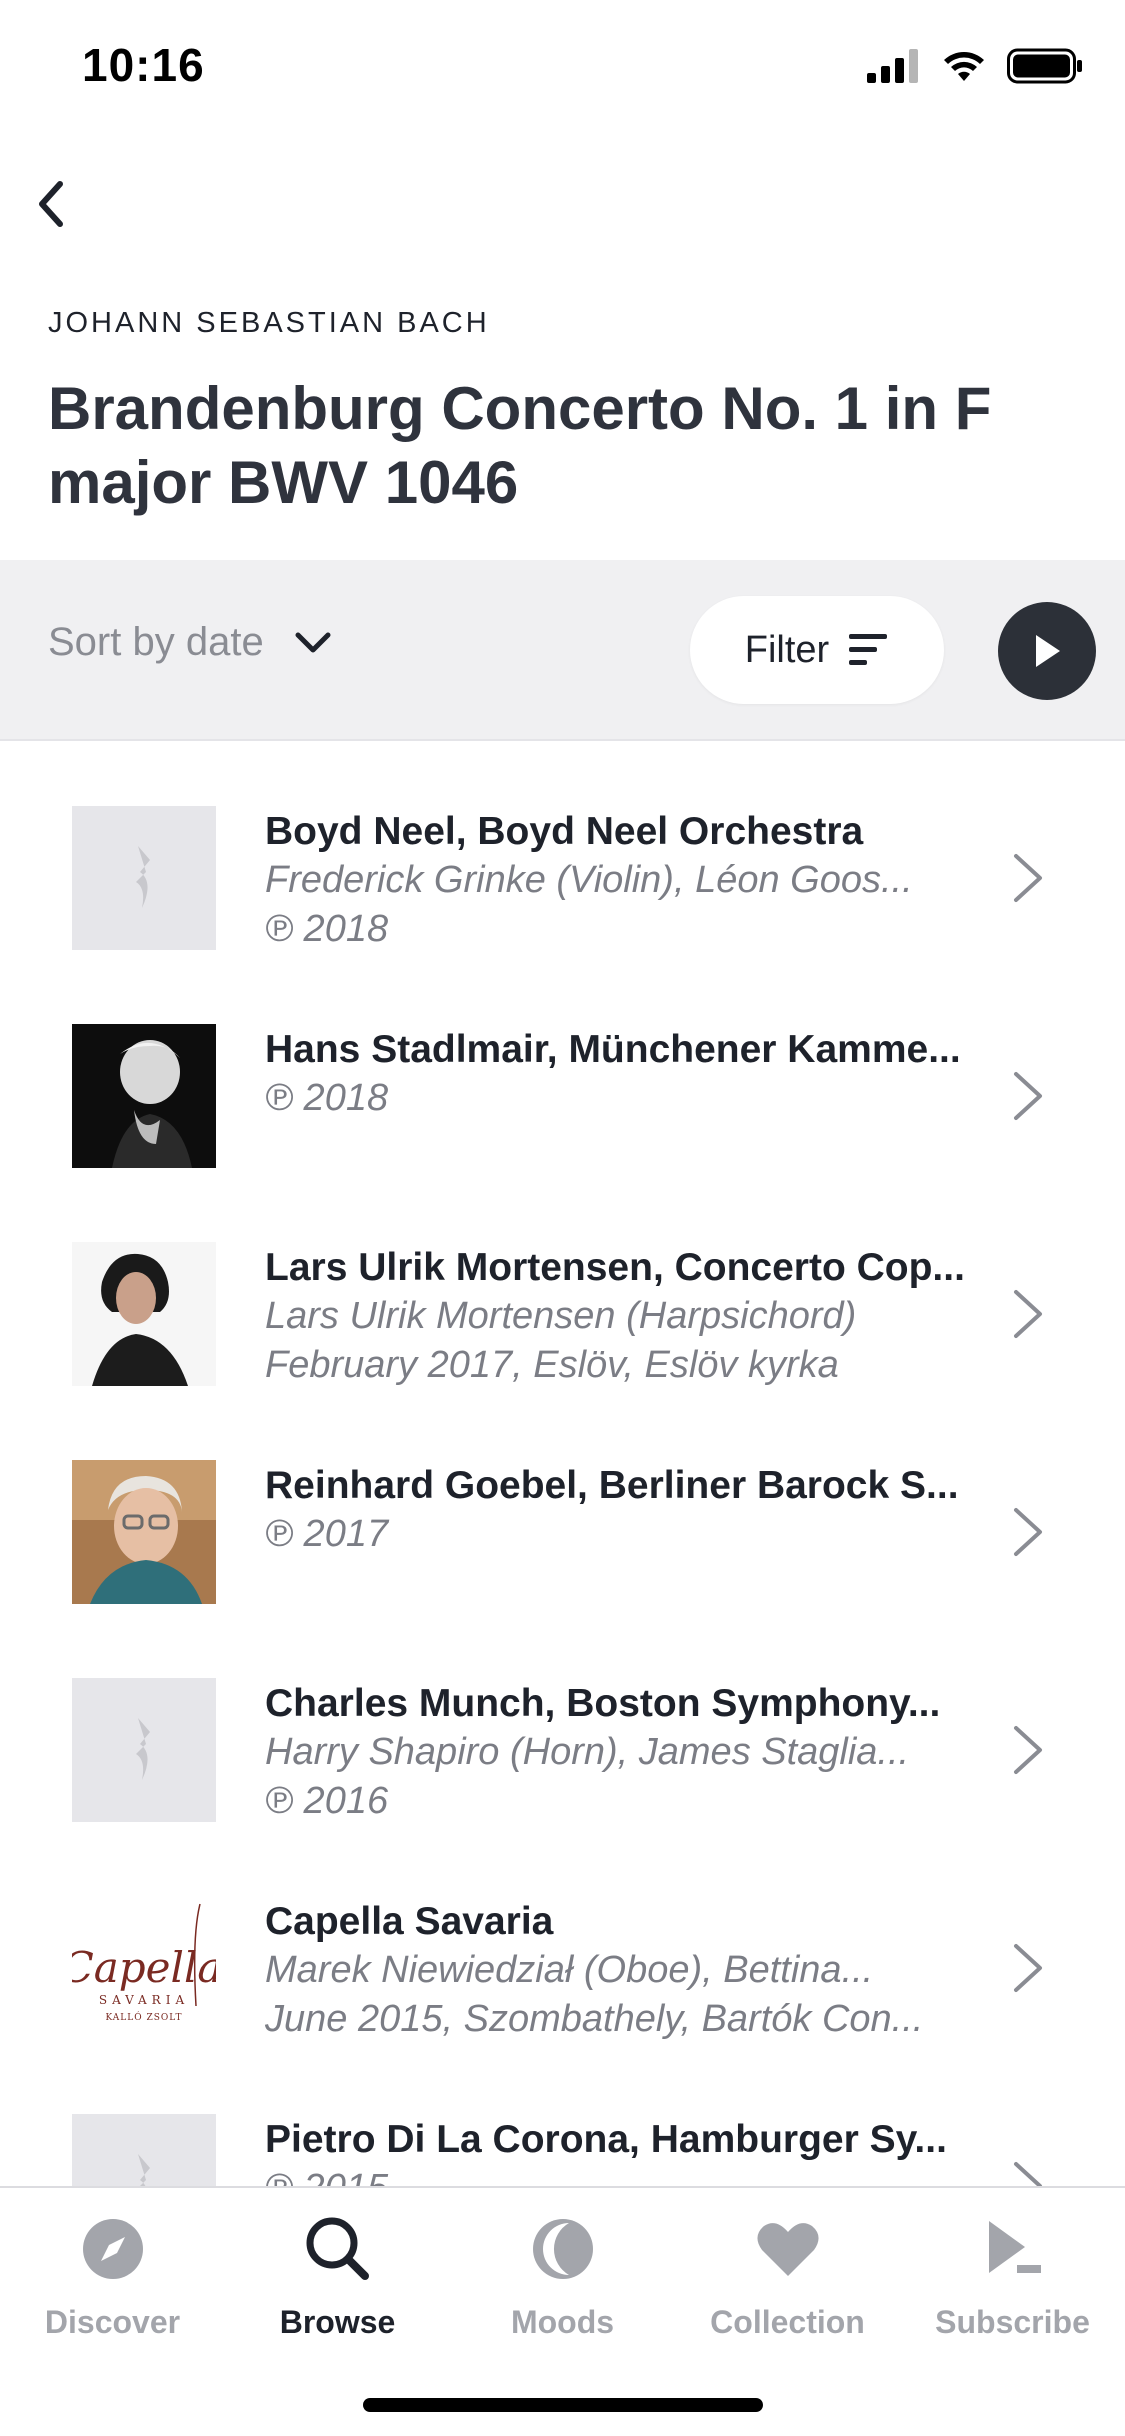 The width and height of the screenshot is (1125, 2436). What do you see at coordinates (563, 2405) in the screenshot?
I see `home-indicator` at bounding box center [563, 2405].